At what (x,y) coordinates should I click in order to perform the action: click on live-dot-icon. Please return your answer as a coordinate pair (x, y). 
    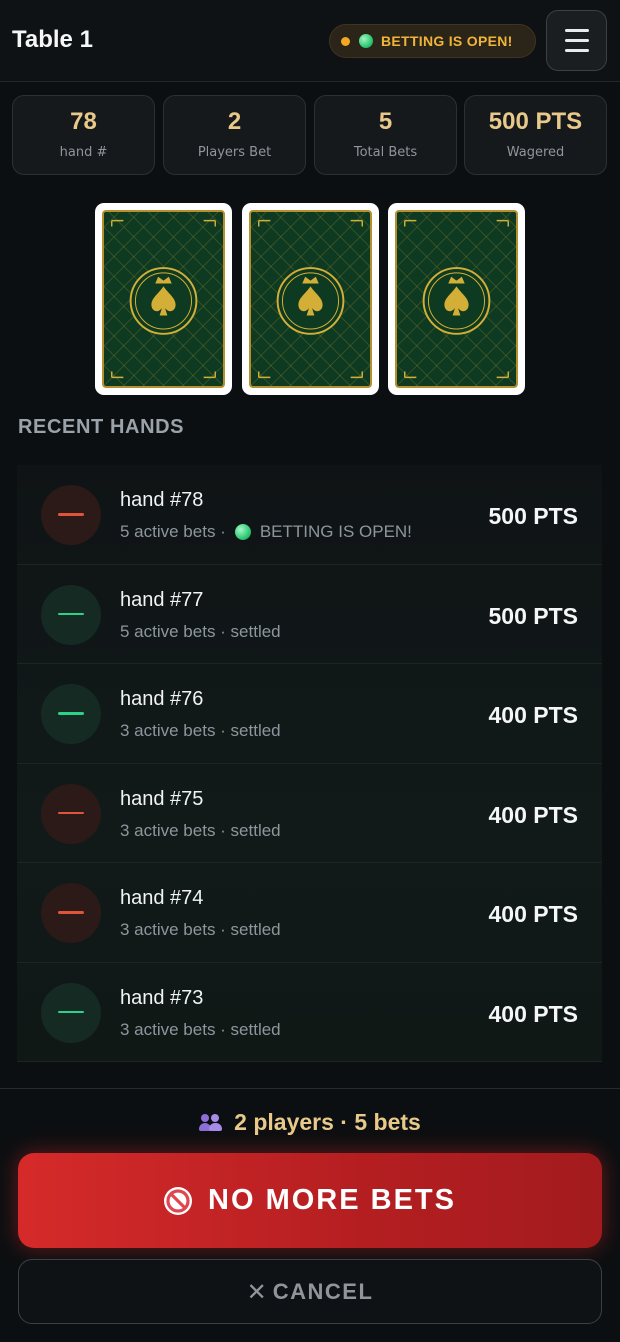
    Looking at the image, I should click on (345, 41).